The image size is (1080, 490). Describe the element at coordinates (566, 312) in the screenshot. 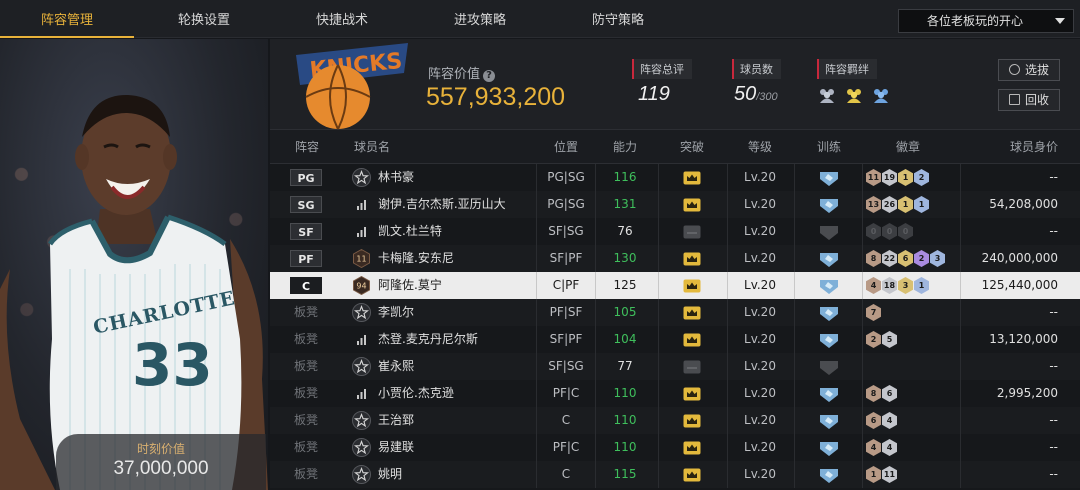

I see `player-position: PF|SF` at that location.